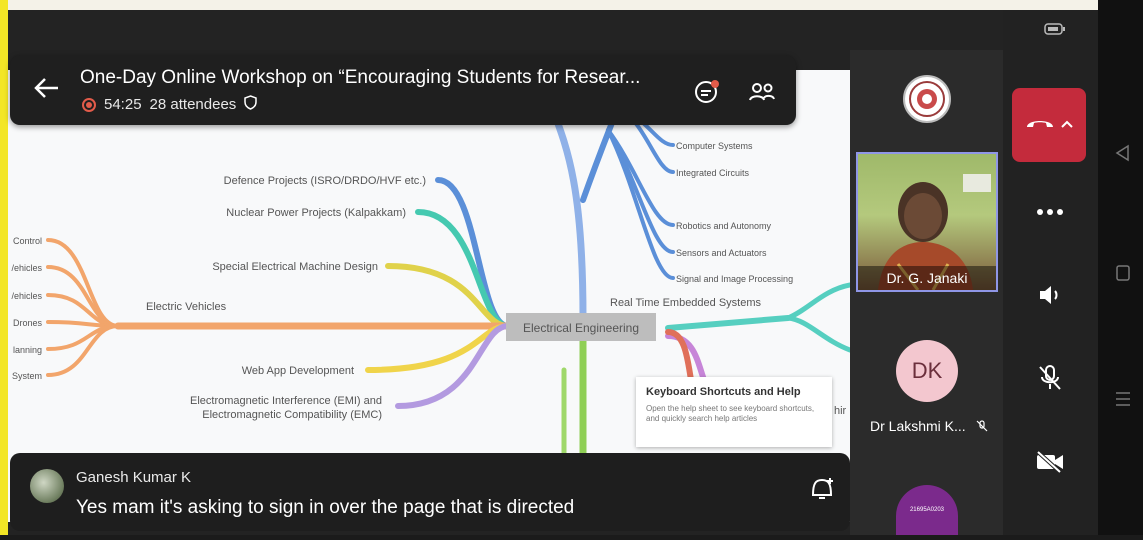  Describe the element at coordinates (286, 401) in the screenshot. I see `mindmap-node-emi-line1: Electromagnetic Interference (EMI) and` at that location.